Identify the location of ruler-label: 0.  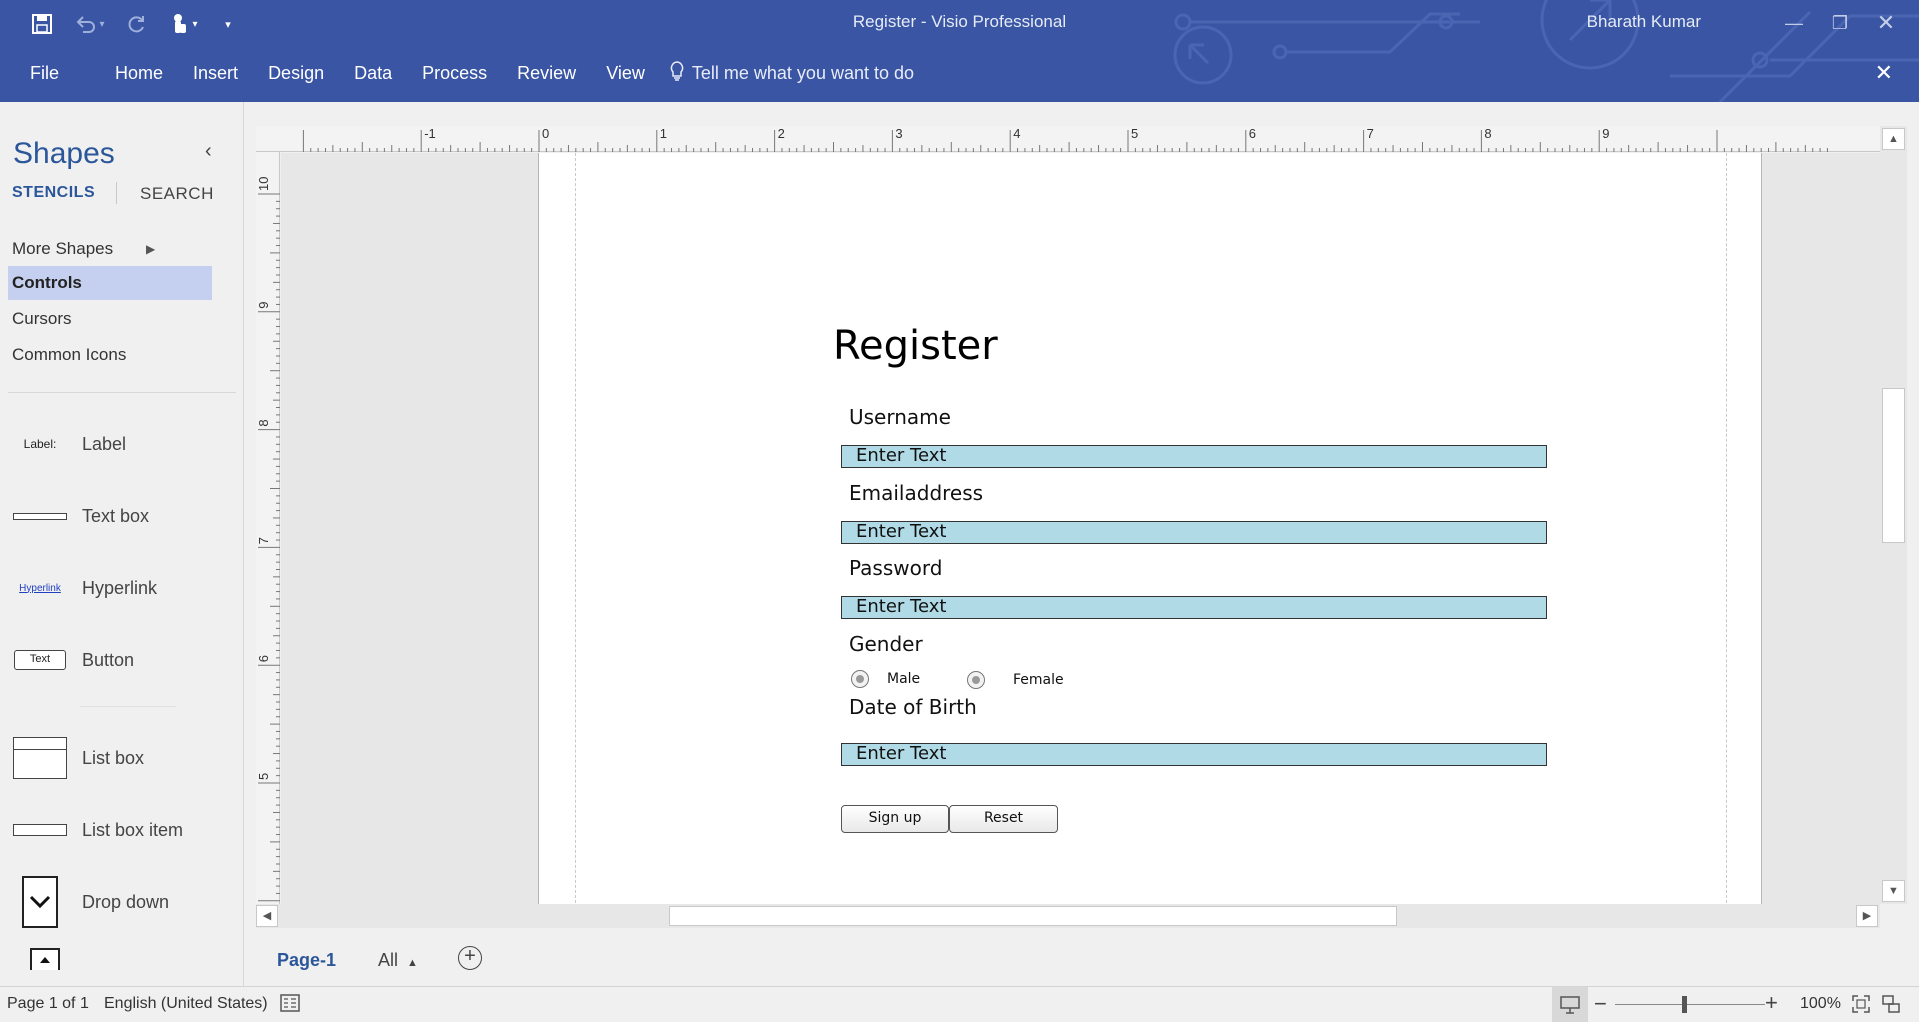
(545, 133).